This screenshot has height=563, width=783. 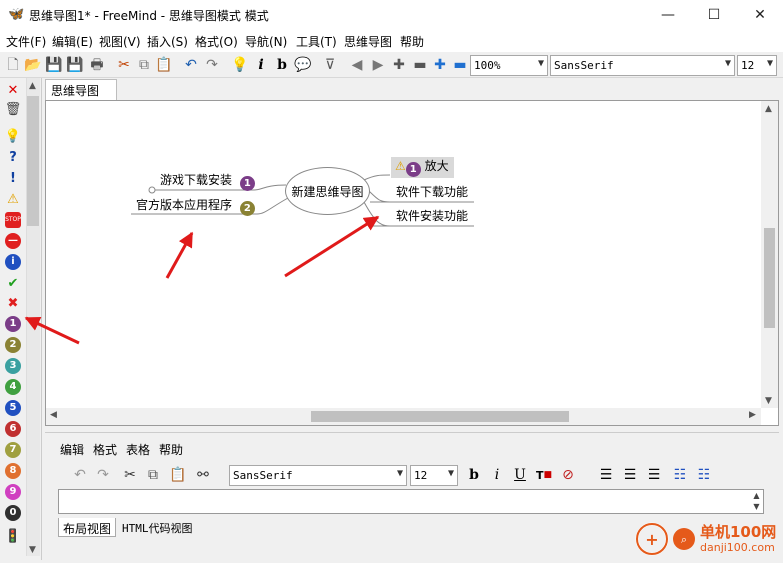 What do you see at coordinates (738, 532) in the screenshot?
I see `watermark-brand: 单机100网` at bounding box center [738, 532].